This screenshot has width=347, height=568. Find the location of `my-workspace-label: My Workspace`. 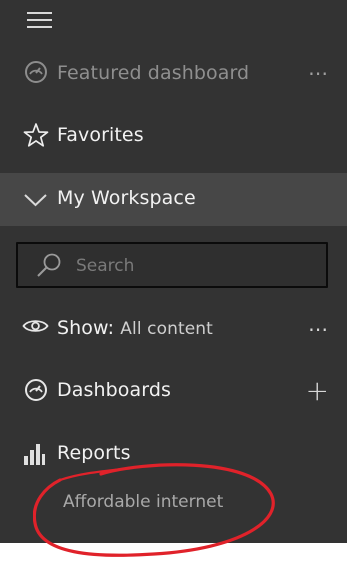

my-workspace-label: My Workspace is located at coordinates (126, 198).